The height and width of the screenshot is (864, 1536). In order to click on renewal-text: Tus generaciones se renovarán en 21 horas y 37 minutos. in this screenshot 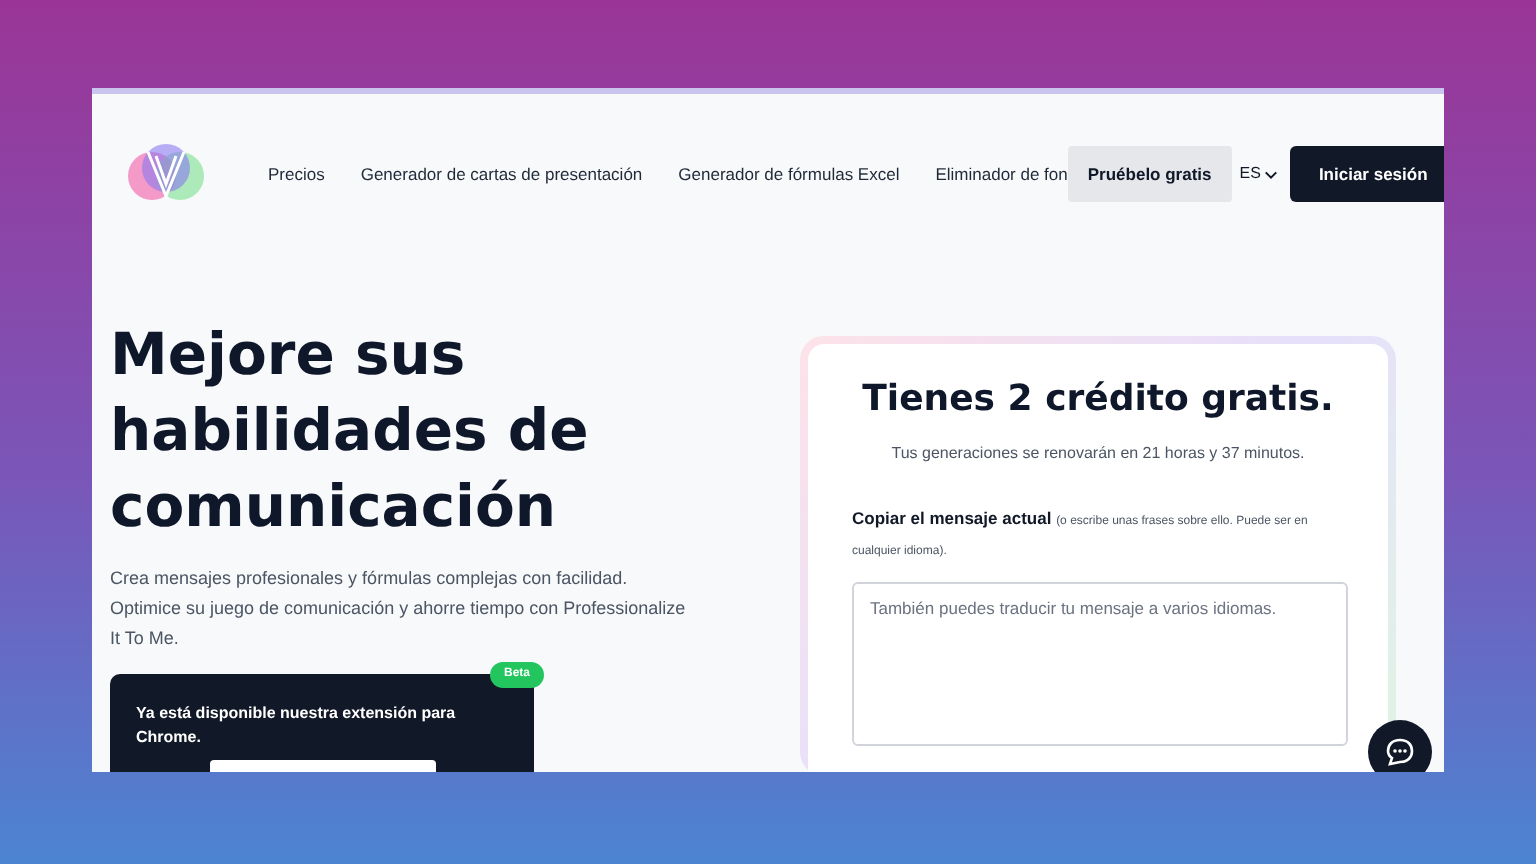, I will do `click(1098, 454)`.